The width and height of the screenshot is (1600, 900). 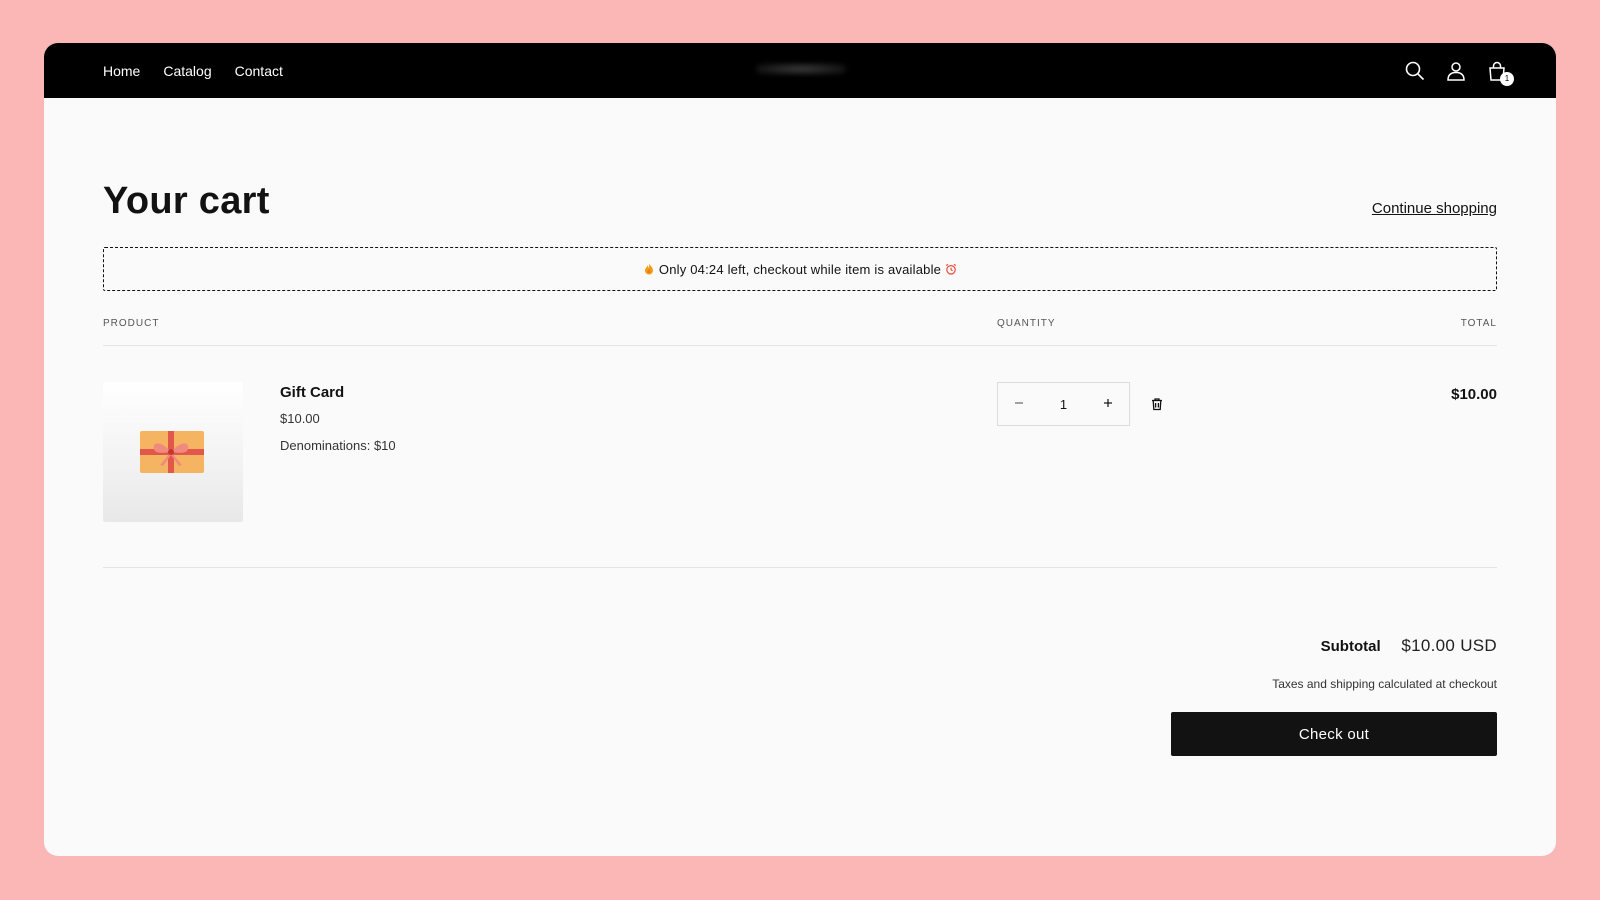 I want to click on header-total: TOTAL, so click(x=1478, y=323).